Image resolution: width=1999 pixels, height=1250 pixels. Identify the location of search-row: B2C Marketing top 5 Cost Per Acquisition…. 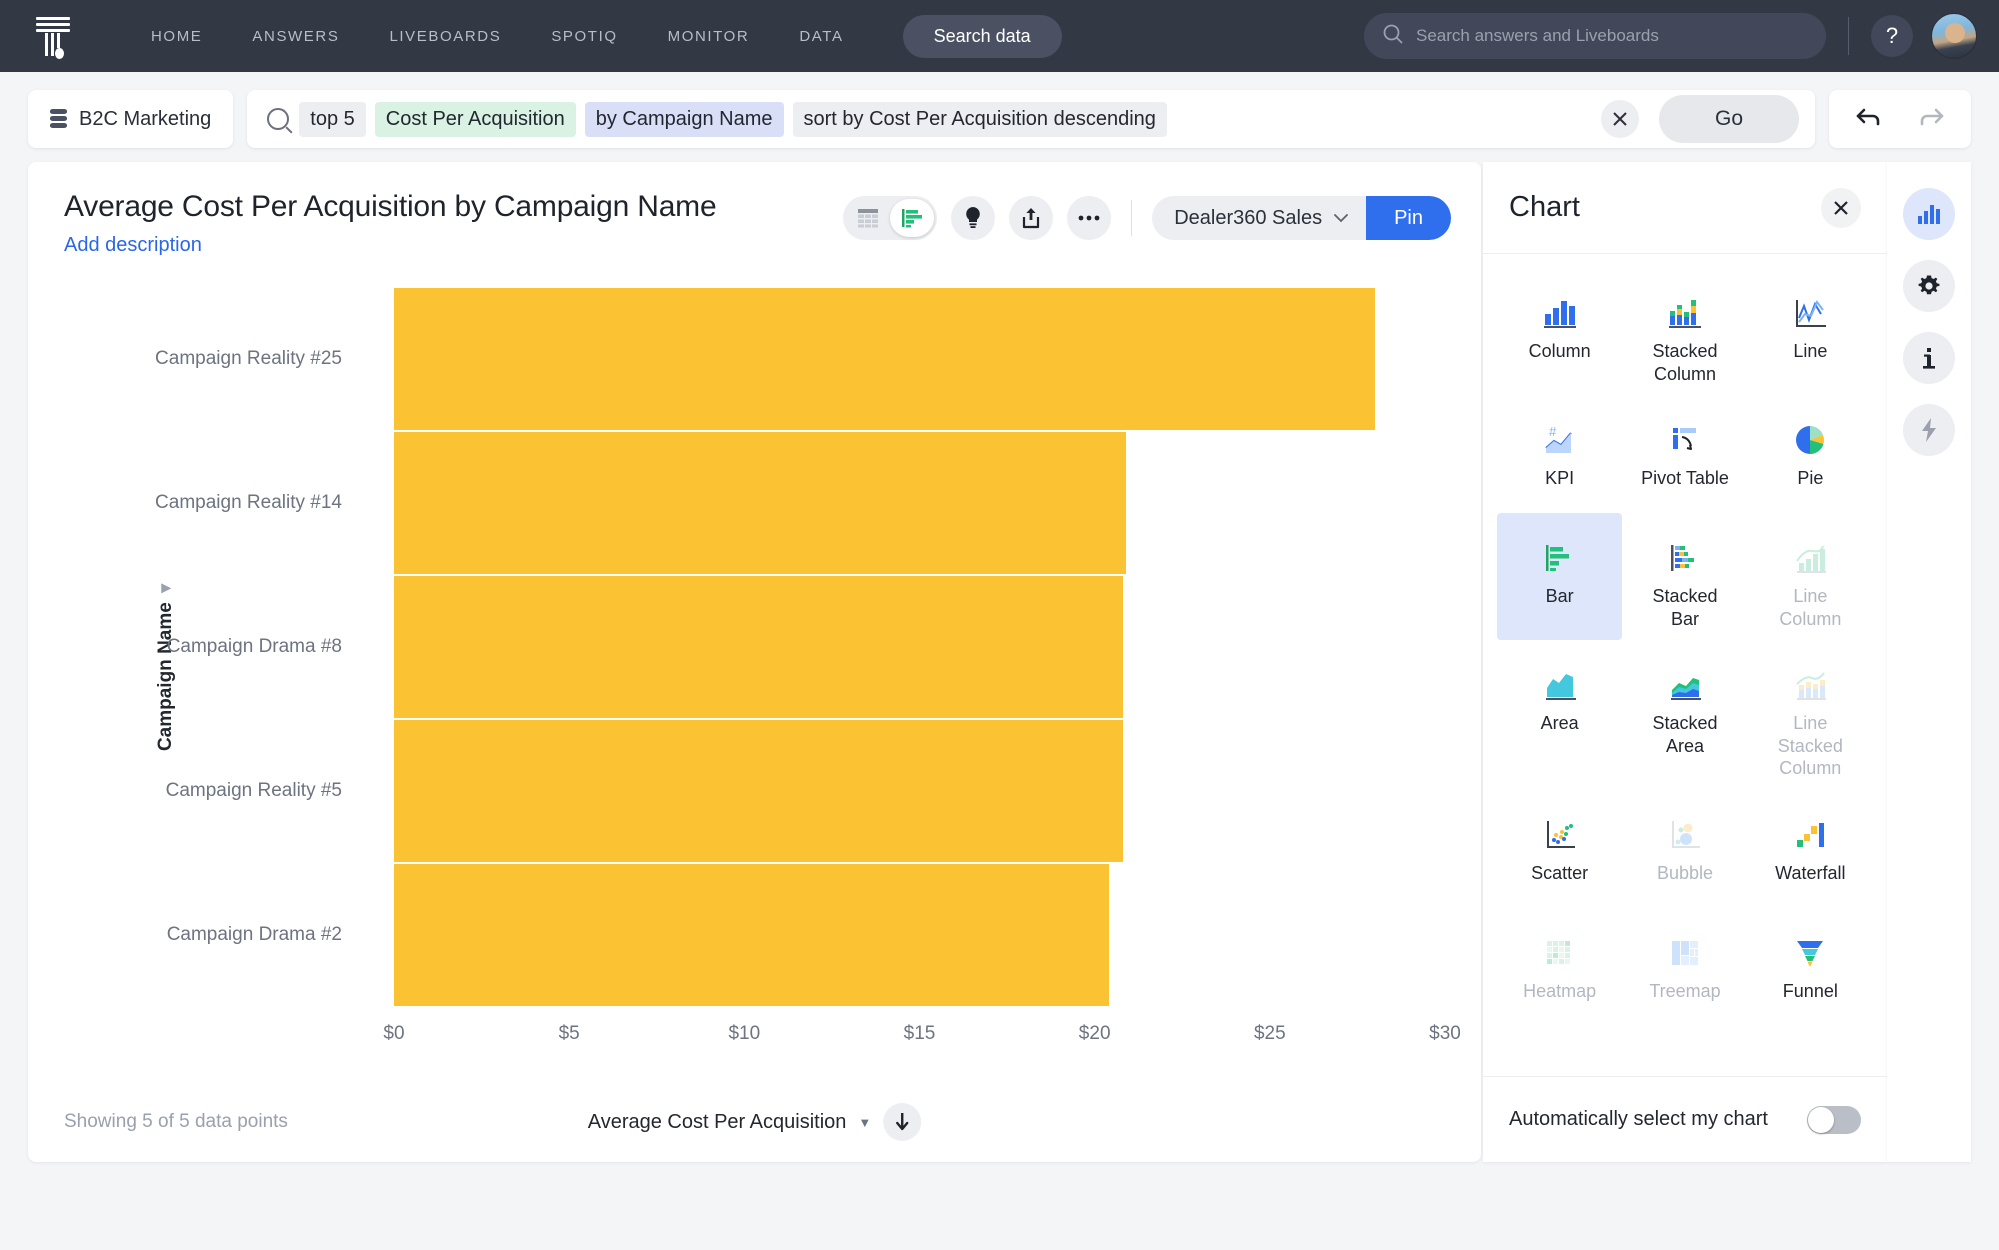
(999, 117).